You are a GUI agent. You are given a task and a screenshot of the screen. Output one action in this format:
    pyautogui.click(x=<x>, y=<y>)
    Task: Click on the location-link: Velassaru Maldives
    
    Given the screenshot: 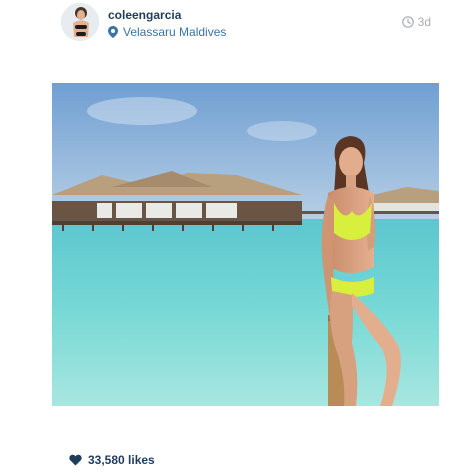 What is the action you would take?
    pyautogui.click(x=167, y=32)
    